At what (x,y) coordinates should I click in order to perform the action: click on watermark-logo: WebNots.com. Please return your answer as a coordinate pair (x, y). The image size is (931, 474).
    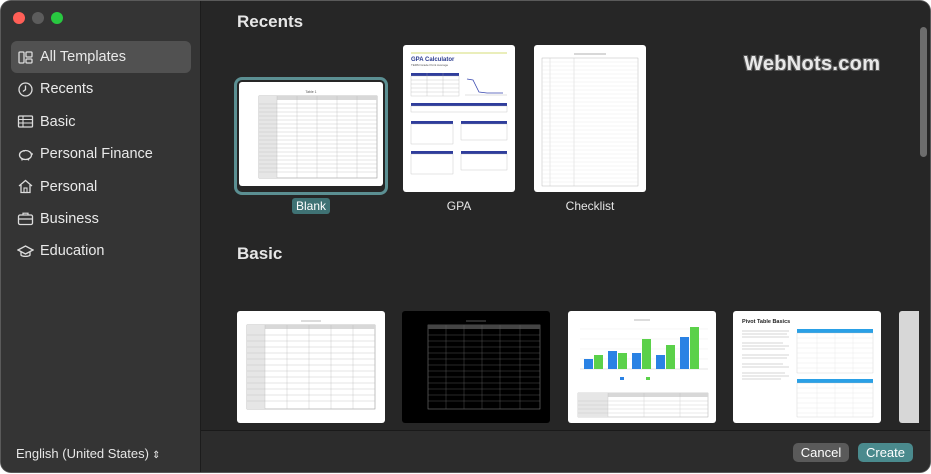
    Looking at the image, I should click on (812, 64).